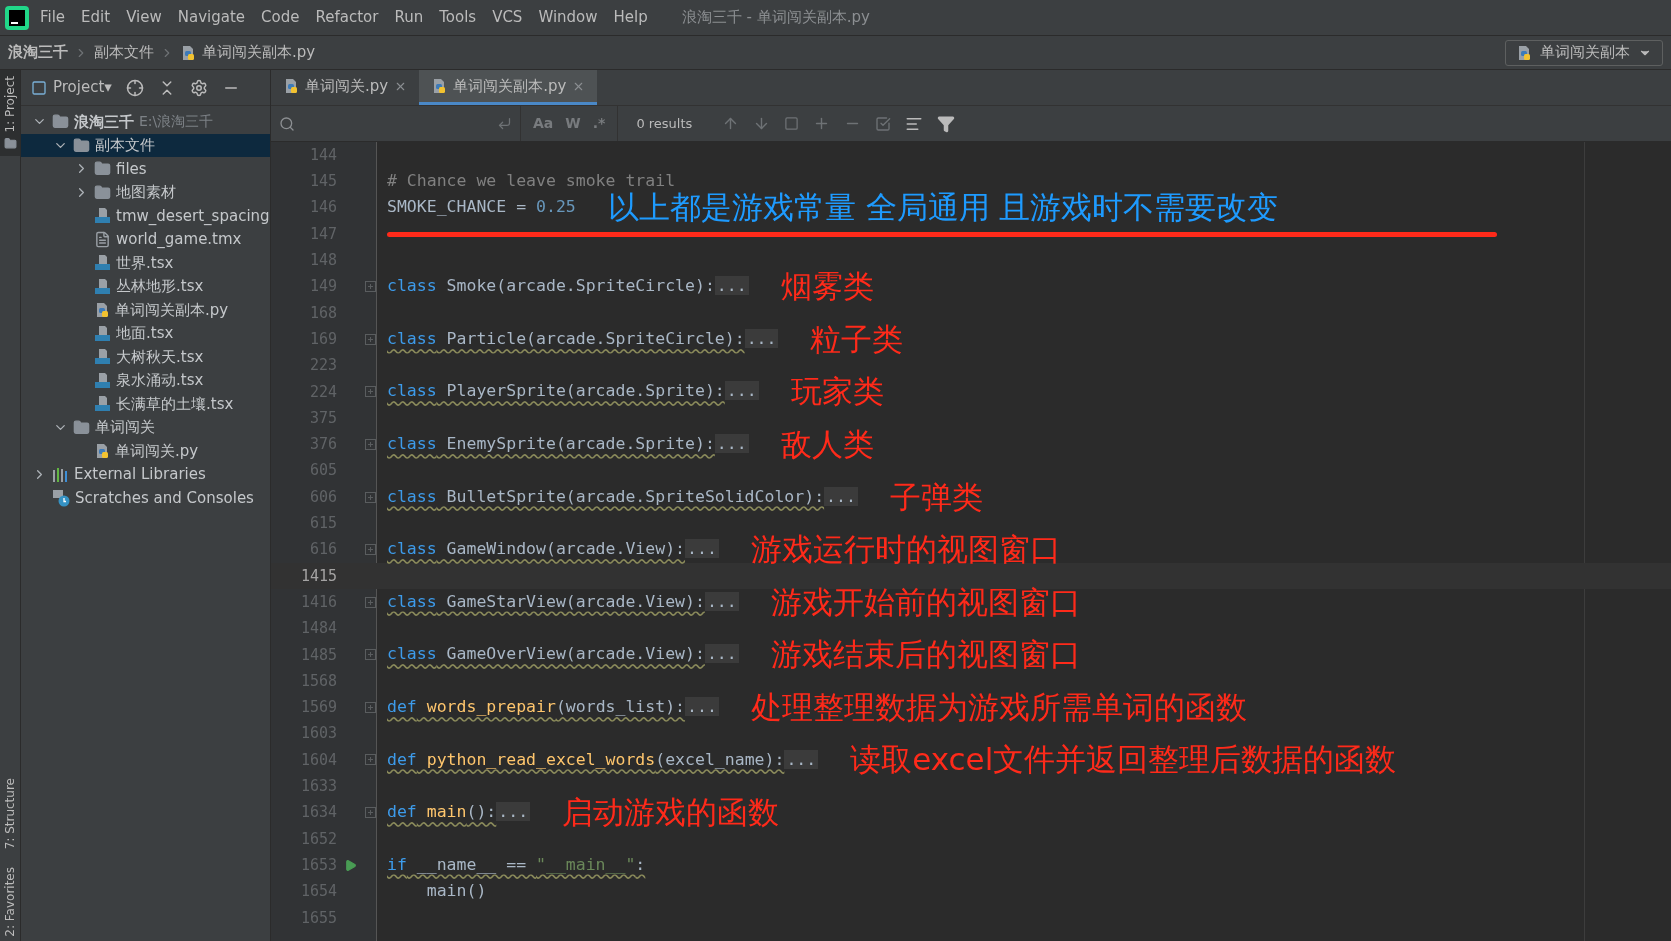 This screenshot has height=941, width=1671. What do you see at coordinates (198, 87) in the screenshot?
I see `settings-icon` at bounding box center [198, 87].